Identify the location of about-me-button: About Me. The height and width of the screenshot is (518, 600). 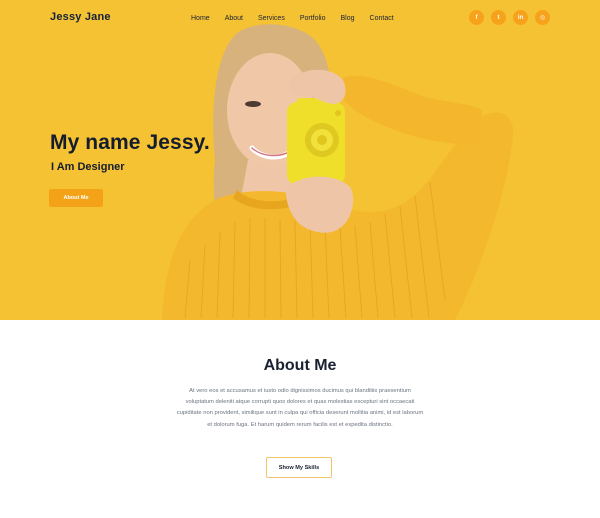
(76, 198).